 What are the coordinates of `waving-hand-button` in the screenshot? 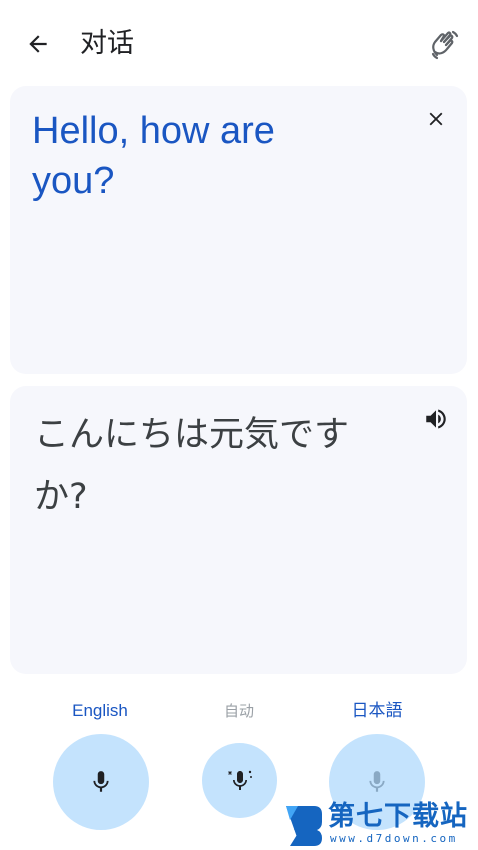 It's located at (445, 44).